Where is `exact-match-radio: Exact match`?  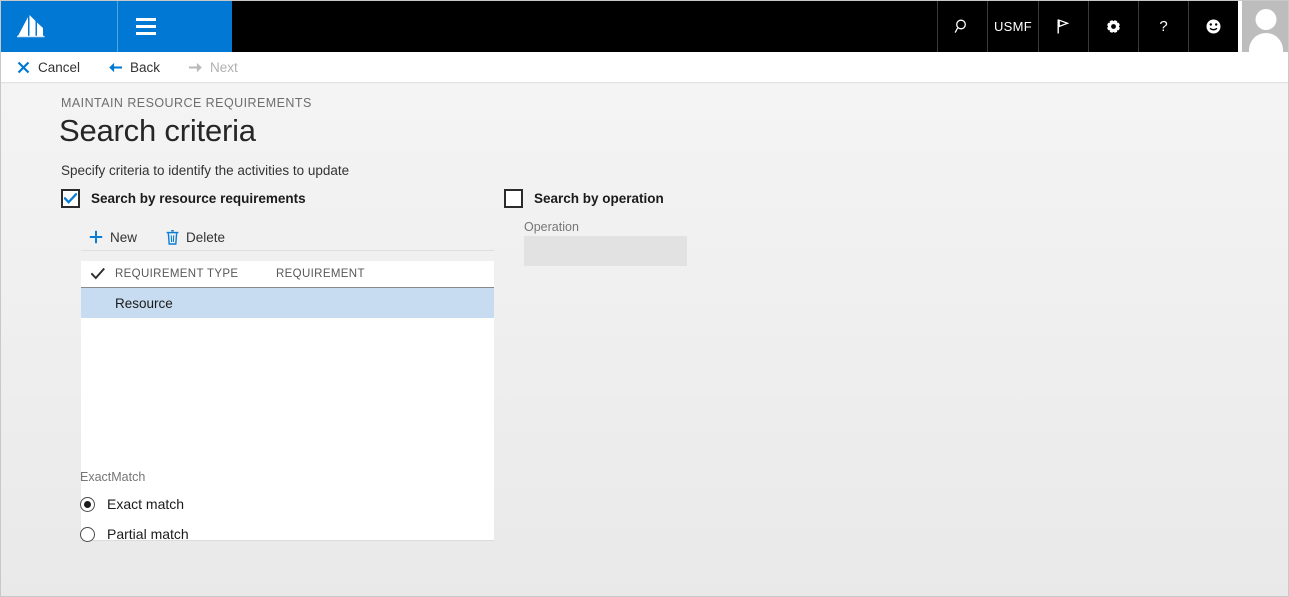
exact-match-radio: Exact match is located at coordinates (132, 504).